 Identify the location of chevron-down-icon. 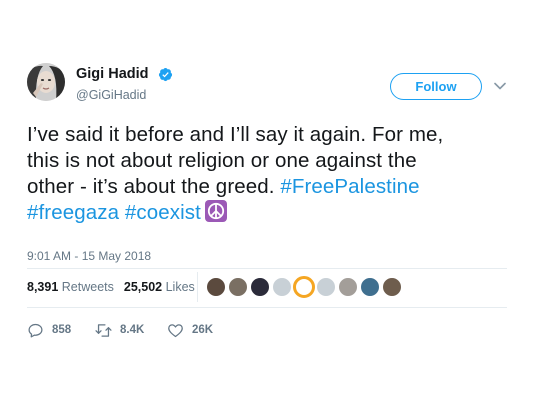
(500, 86).